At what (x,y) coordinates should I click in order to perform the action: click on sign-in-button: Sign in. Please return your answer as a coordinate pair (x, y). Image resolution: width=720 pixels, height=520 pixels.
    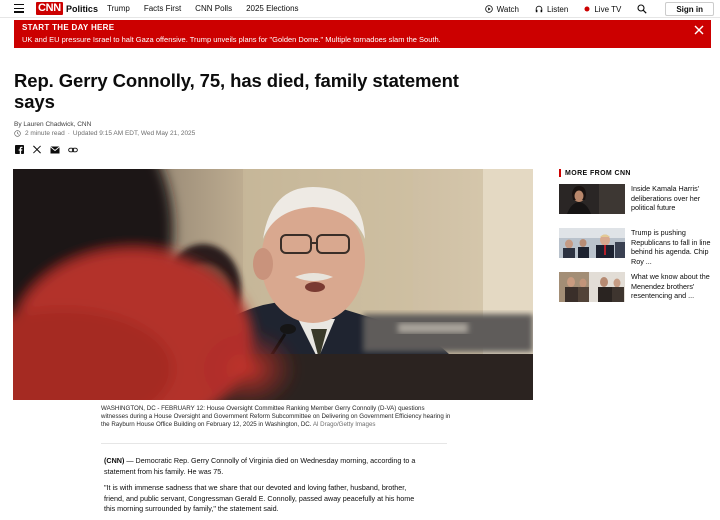
    Looking at the image, I should click on (689, 9).